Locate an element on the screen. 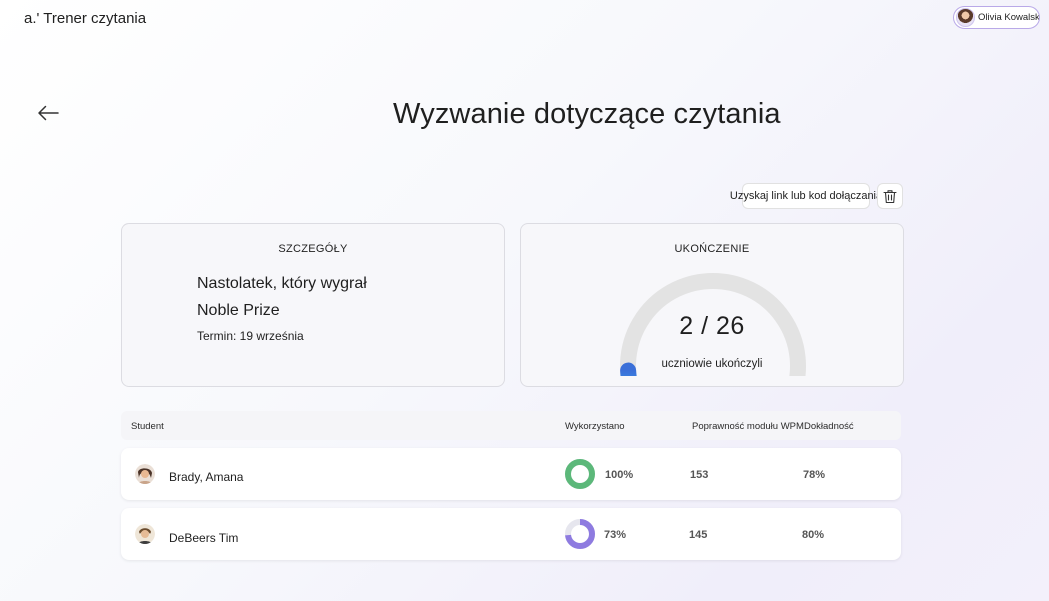  table-row: Brady, Amana 100% 153 78% is located at coordinates (511, 474).